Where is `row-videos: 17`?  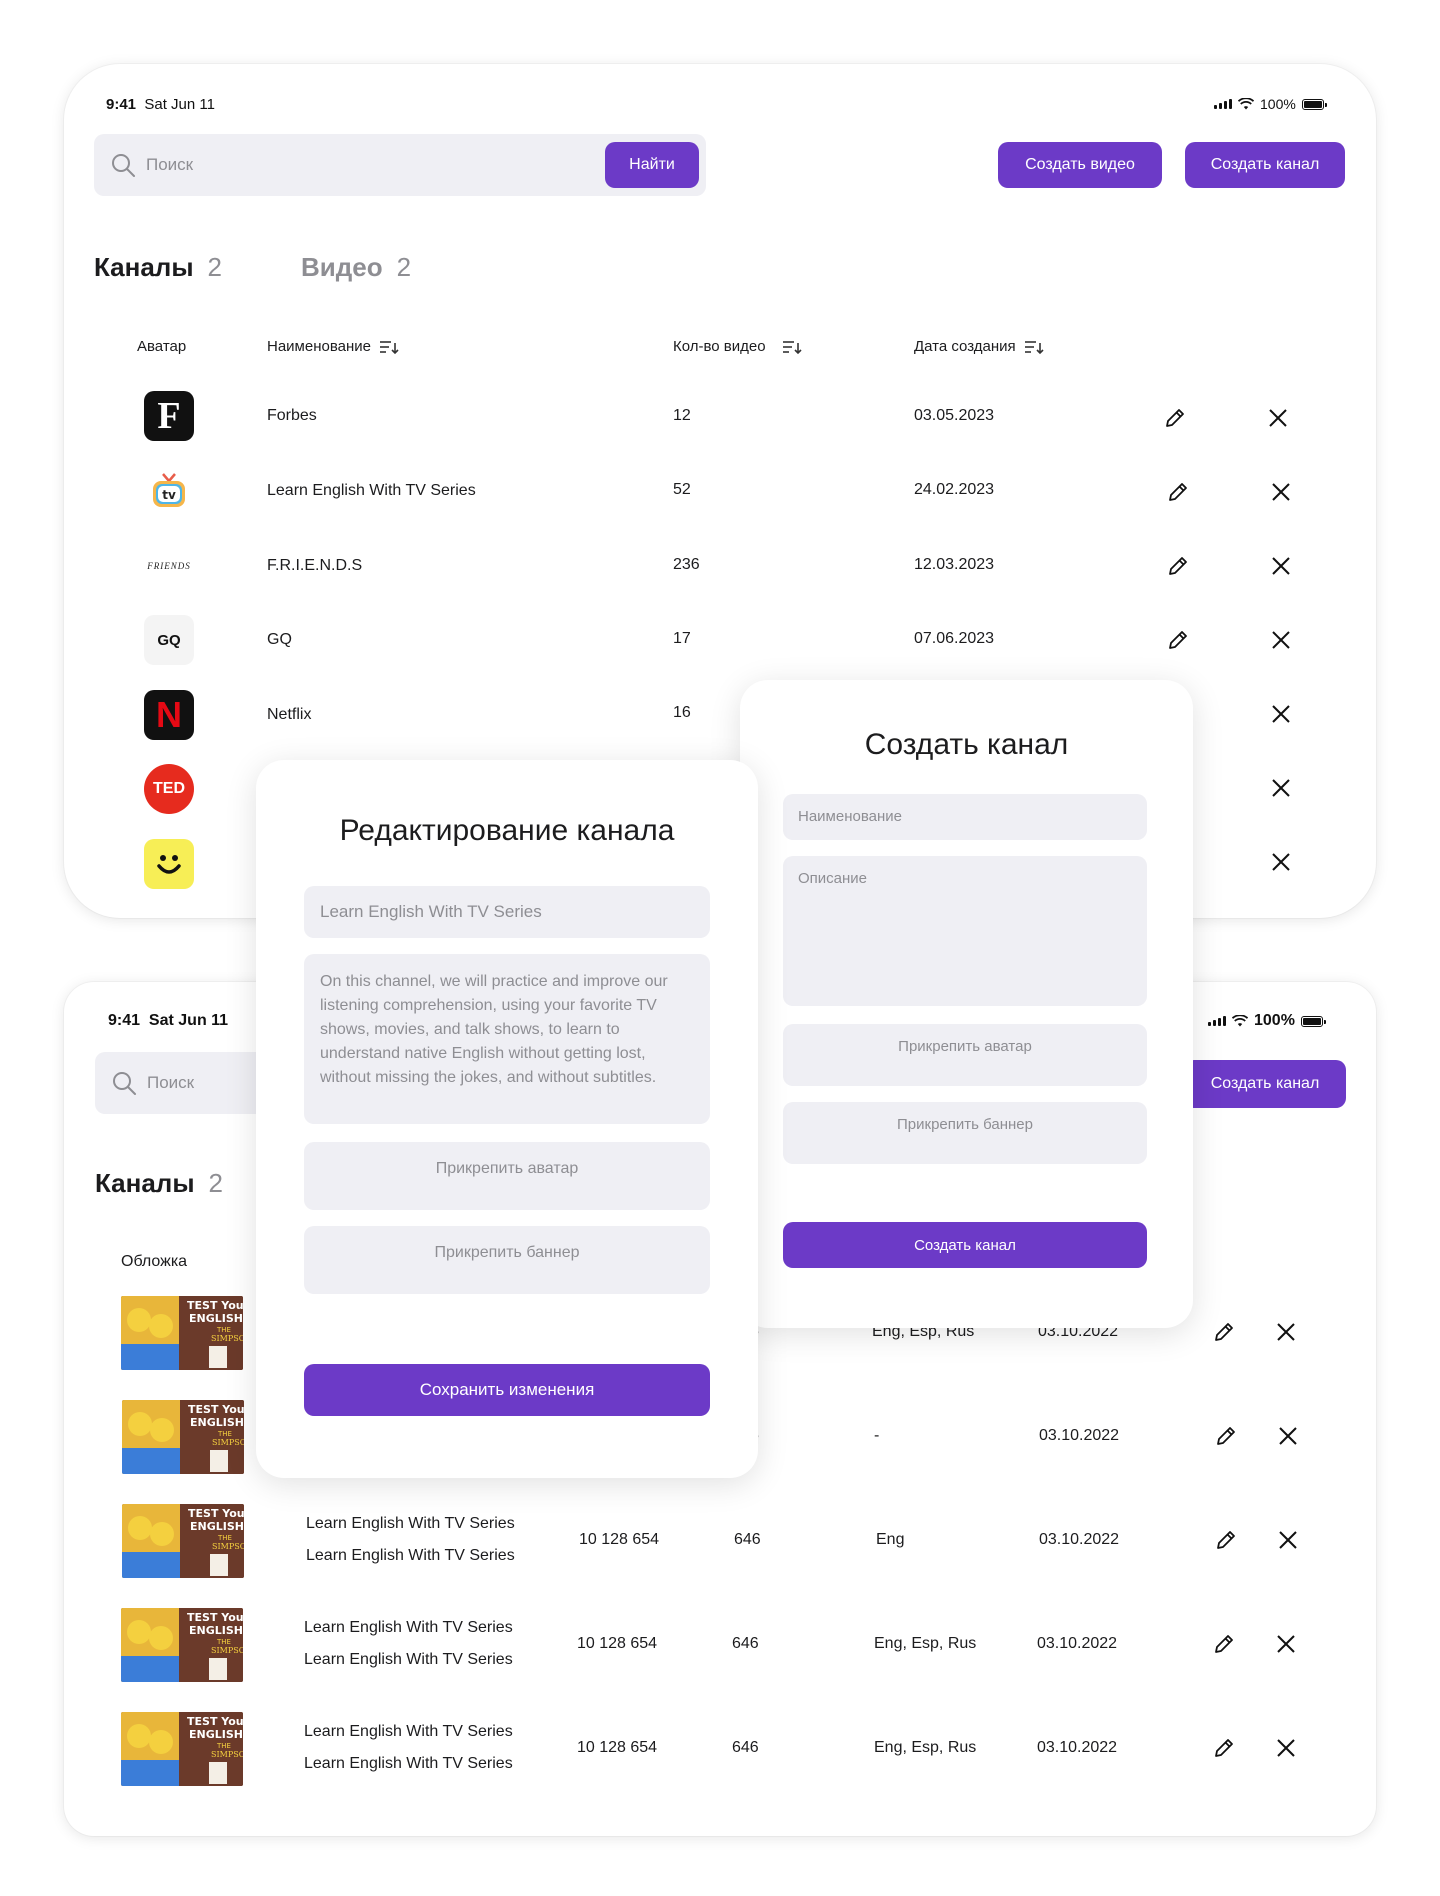 row-videos: 17 is located at coordinates (682, 638).